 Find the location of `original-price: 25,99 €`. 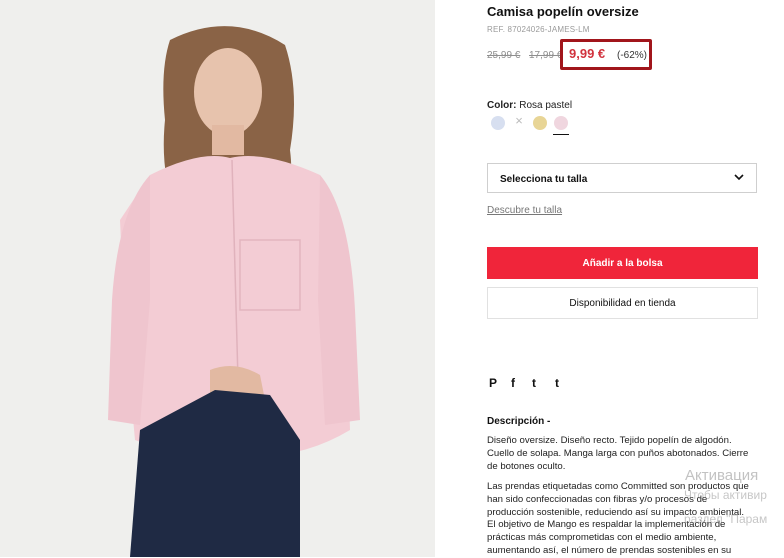

original-price: 25,99 € is located at coordinates (504, 55).